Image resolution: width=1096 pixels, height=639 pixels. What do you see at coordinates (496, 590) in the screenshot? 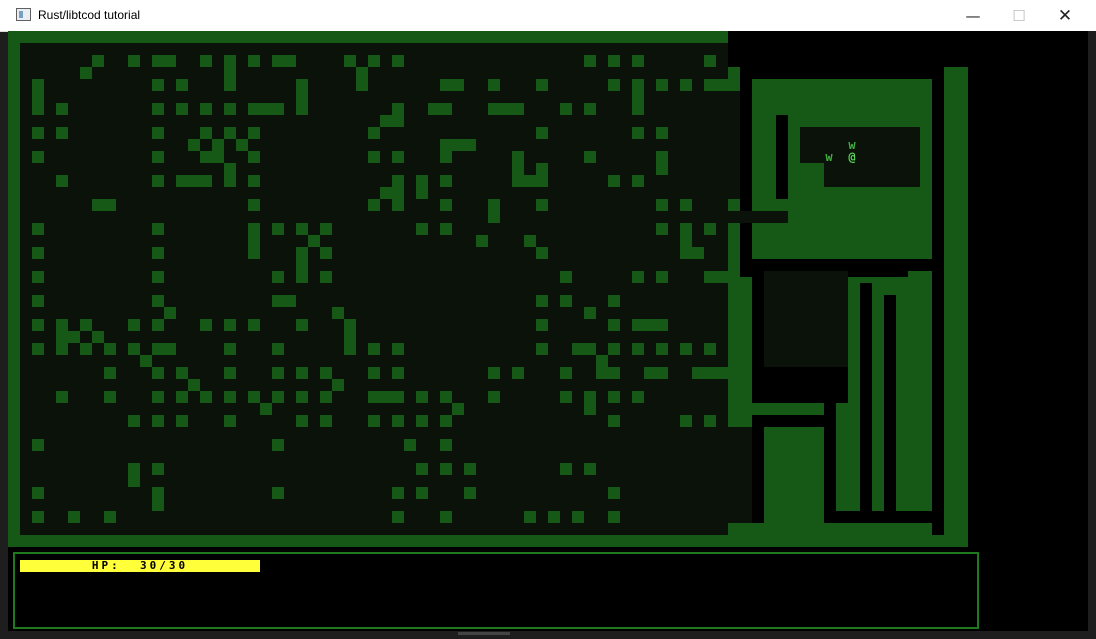
I see `status-panel: HP: 30/30` at bounding box center [496, 590].